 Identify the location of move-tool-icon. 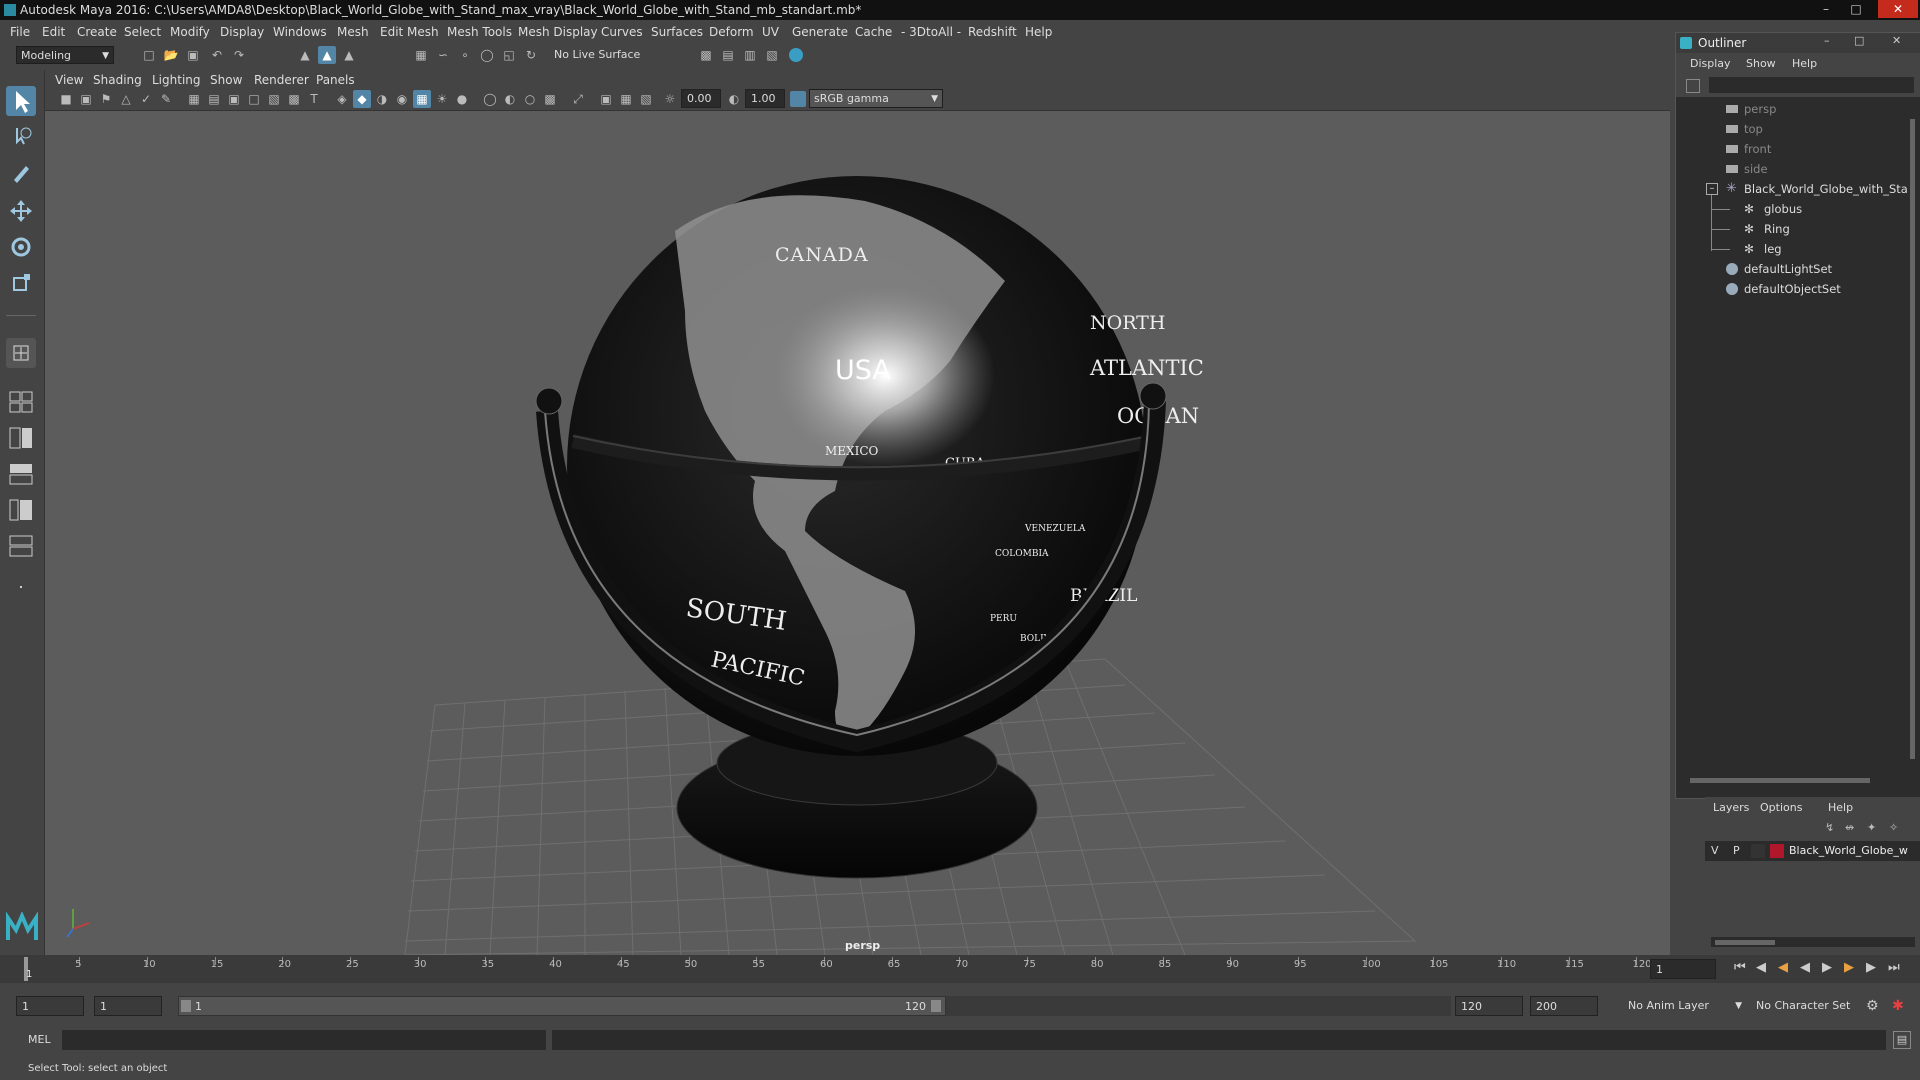
(21, 211).